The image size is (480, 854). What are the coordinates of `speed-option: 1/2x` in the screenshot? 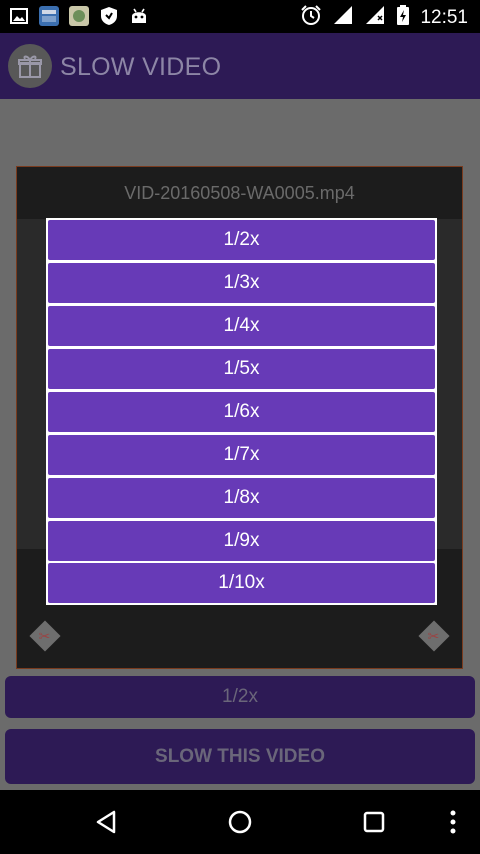 It's located at (241, 240).